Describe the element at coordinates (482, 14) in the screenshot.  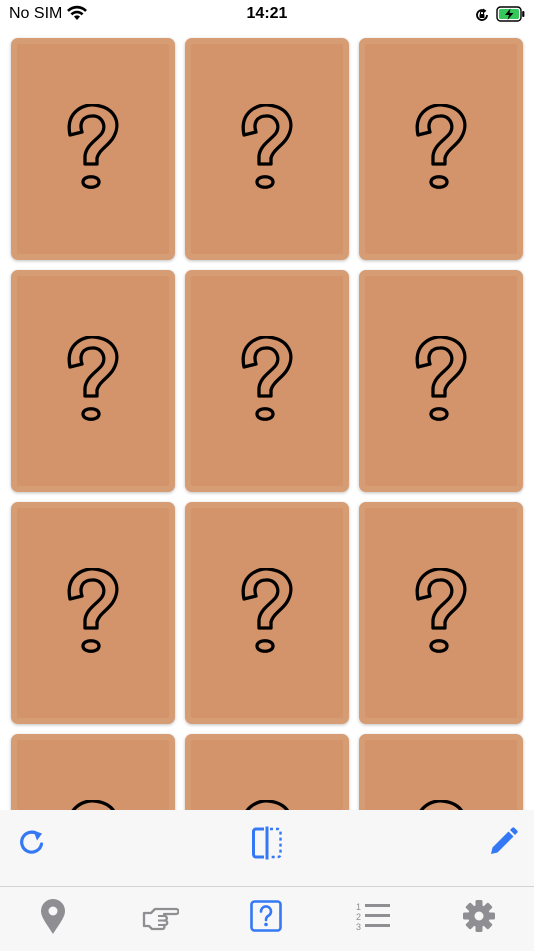
I see `orientation-lock-icon` at that location.